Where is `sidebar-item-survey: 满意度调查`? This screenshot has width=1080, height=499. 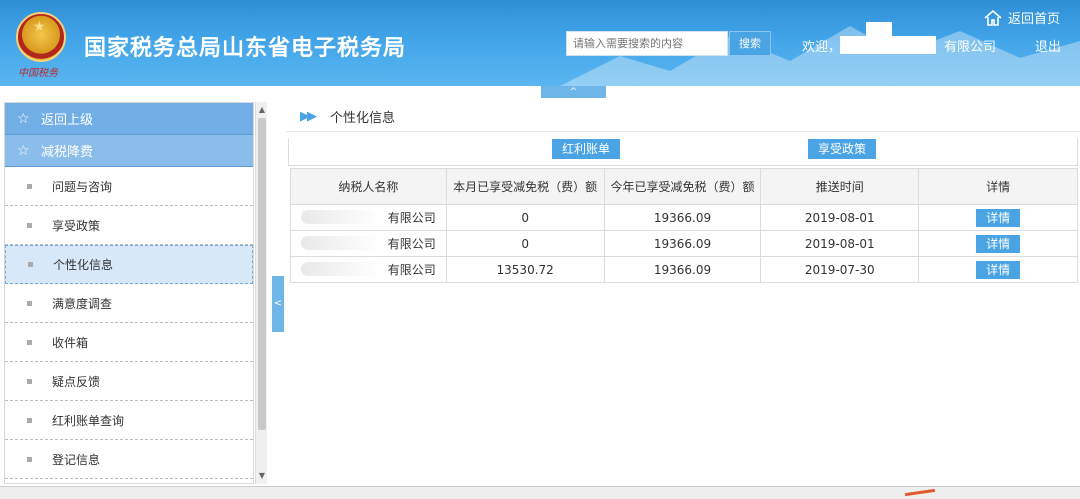
sidebar-item-survey: 满意度调查 is located at coordinates (129, 303).